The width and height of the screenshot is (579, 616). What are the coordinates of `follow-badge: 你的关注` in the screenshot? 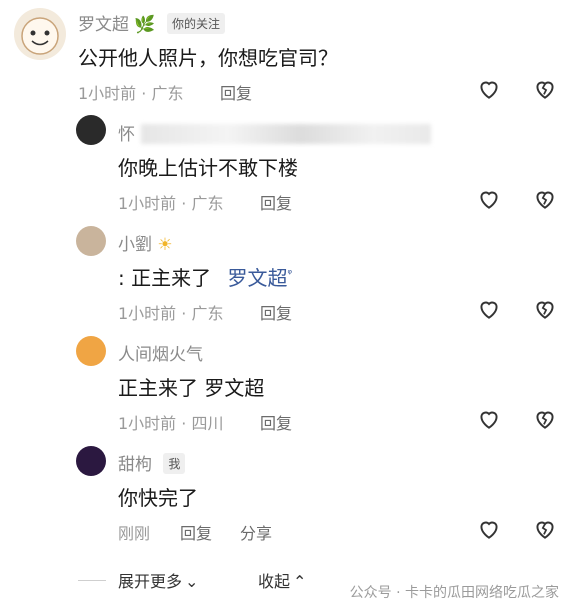 It's located at (195, 23).